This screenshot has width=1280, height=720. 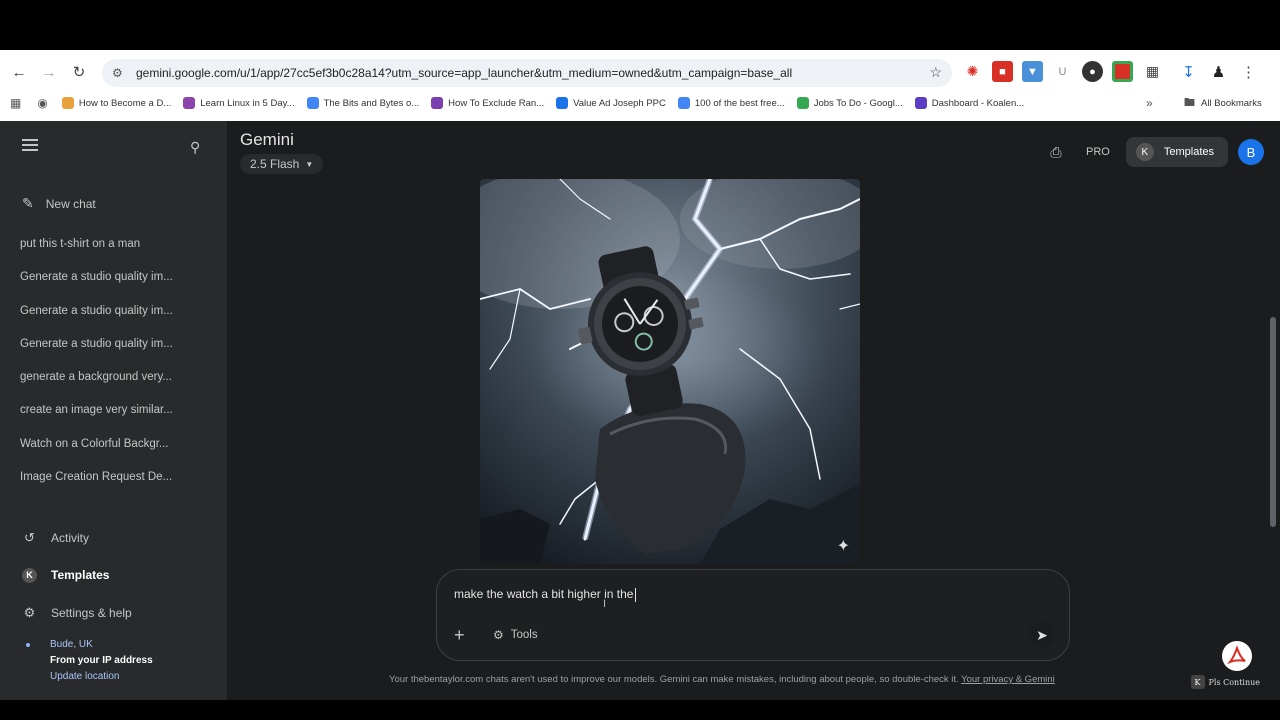 What do you see at coordinates (267, 140) in the screenshot?
I see `app-title: Gemini` at bounding box center [267, 140].